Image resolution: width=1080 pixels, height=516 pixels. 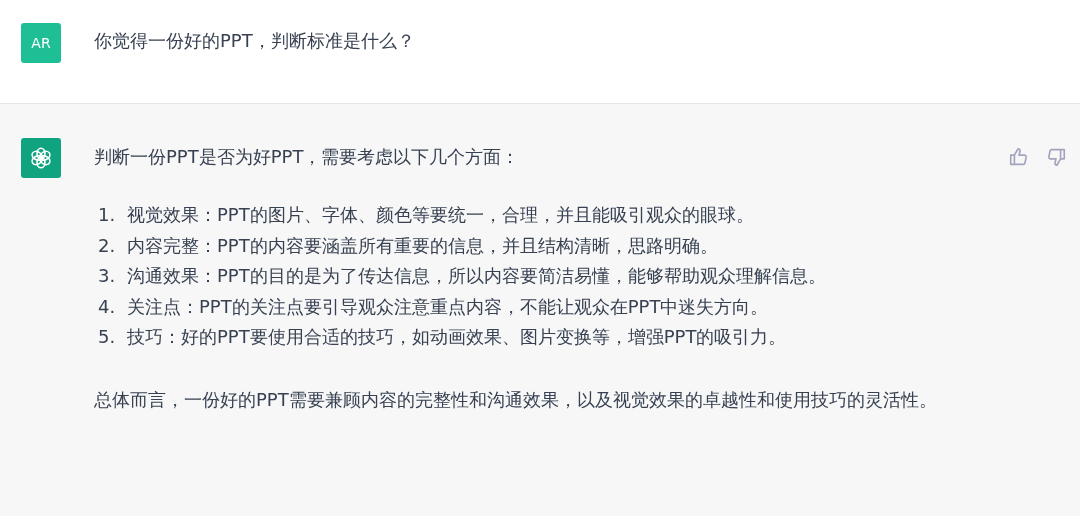 I want to click on list-item-text: 技巧：好的PPT要使用合适的技巧，如动画效果、图片变换等，增强PPT的吸引力。, so click(x=457, y=337).